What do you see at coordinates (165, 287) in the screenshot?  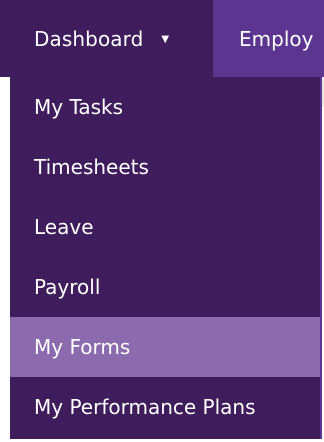 I see `menu-item-payroll: Payroll` at bounding box center [165, 287].